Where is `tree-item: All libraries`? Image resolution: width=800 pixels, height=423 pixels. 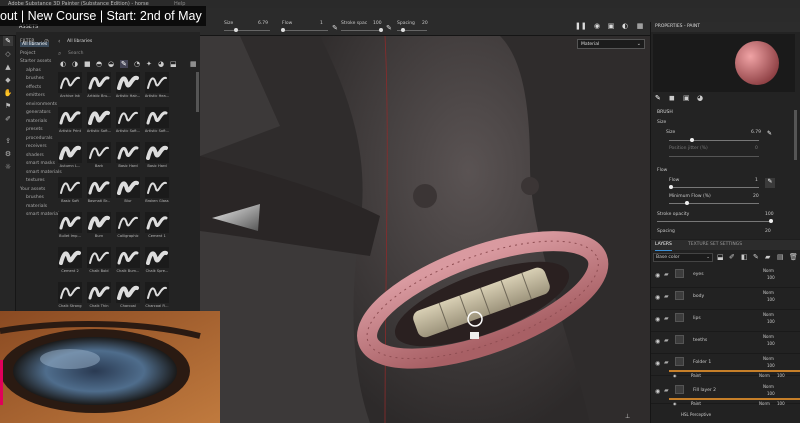
tree-item: All libraries is located at coordinates (35, 44).